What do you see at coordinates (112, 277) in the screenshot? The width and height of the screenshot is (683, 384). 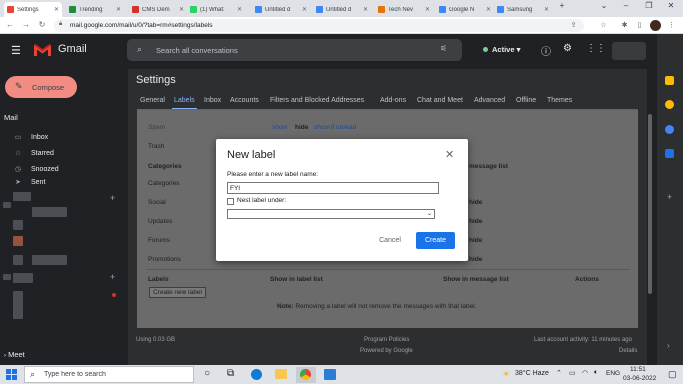 I see `add-item-icon: +` at bounding box center [112, 277].